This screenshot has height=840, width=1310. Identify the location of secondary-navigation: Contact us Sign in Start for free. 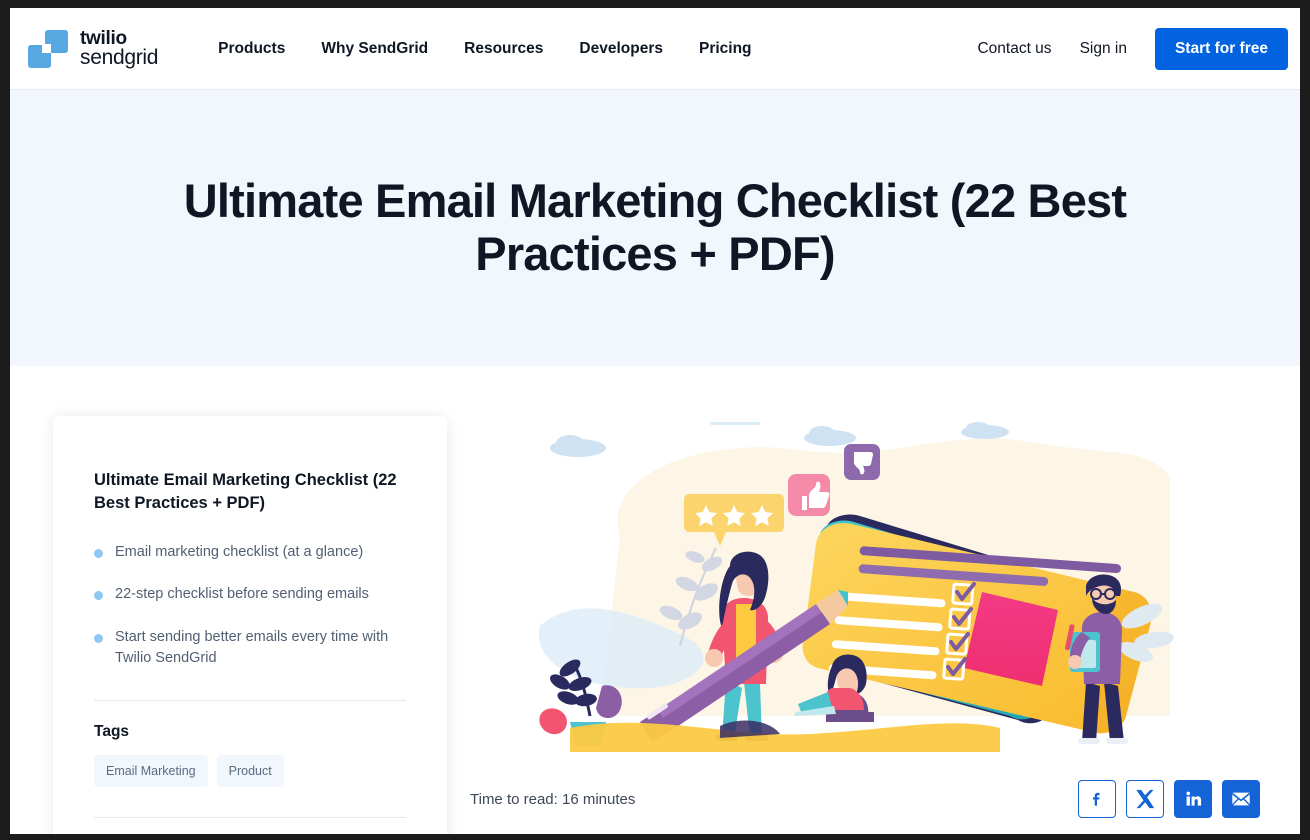
(1134, 48).